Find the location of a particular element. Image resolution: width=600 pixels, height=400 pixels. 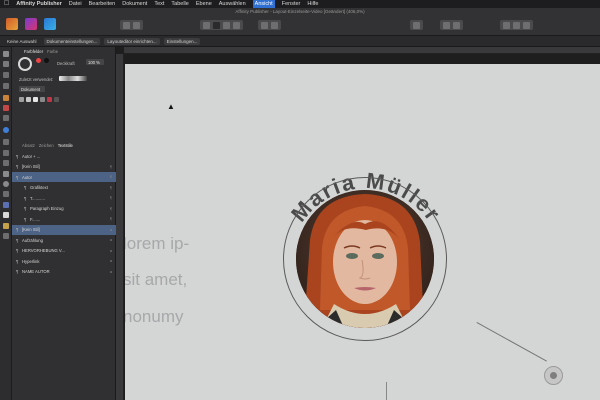

tab-swatches: Farbfelder is located at coordinates (33, 51).